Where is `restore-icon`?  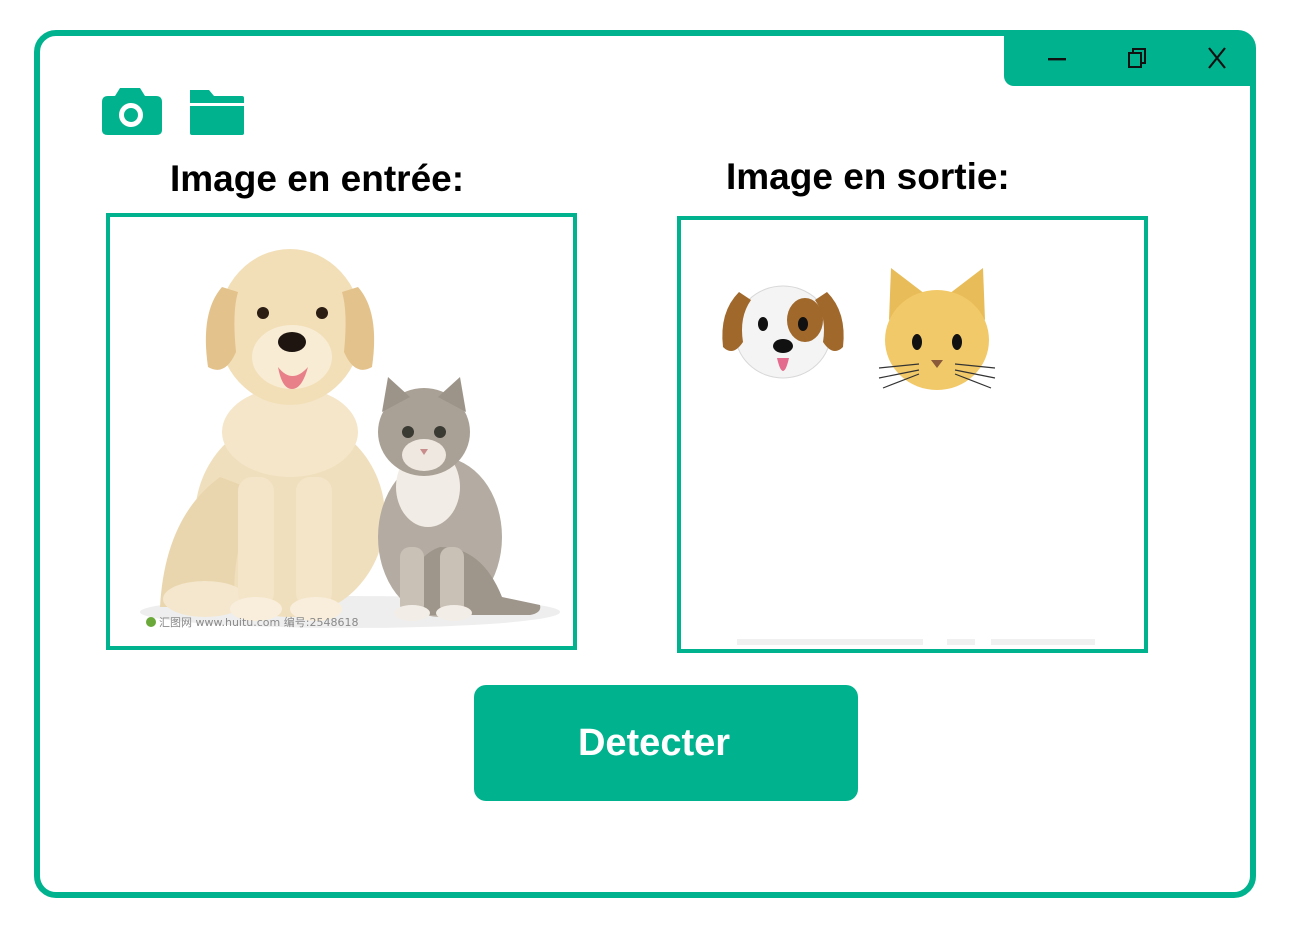 restore-icon is located at coordinates (1137, 58).